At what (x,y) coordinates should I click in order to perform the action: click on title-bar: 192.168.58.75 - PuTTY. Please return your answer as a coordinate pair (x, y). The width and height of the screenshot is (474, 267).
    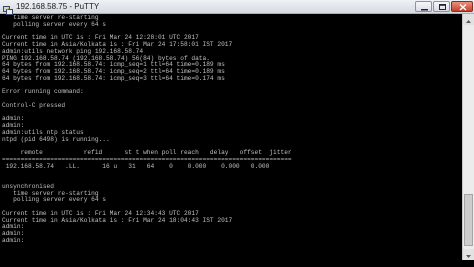
    Looking at the image, I should click on (237, 7).